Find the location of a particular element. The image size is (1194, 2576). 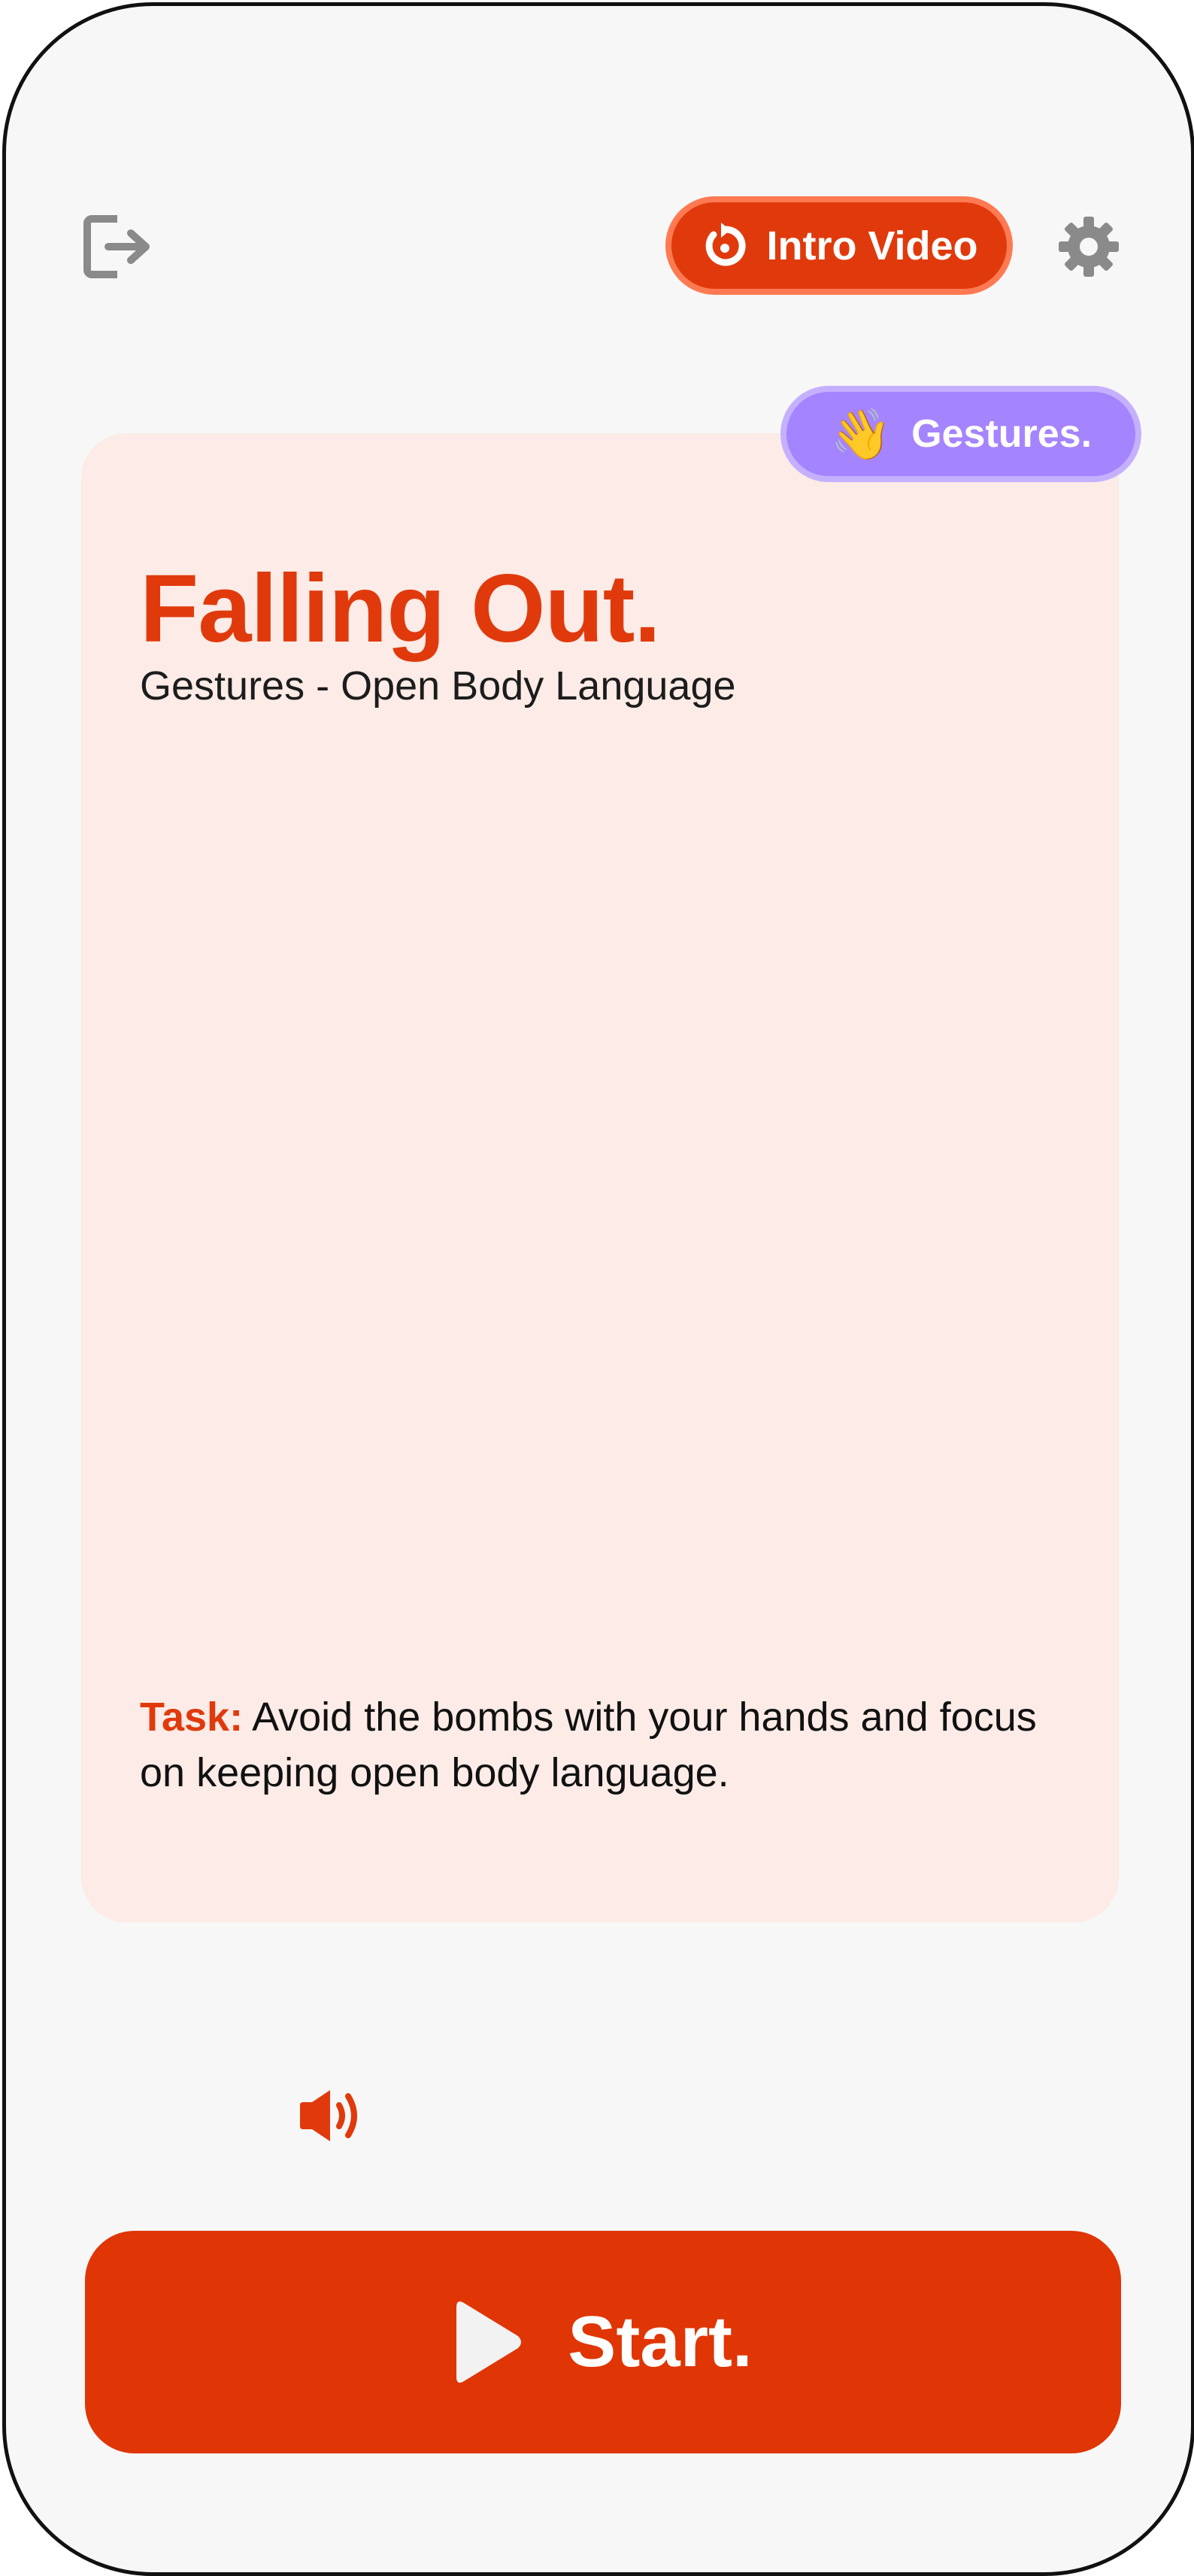

game-subtitle: Gestures - Open Body Language is located at coordinates (438, 685).